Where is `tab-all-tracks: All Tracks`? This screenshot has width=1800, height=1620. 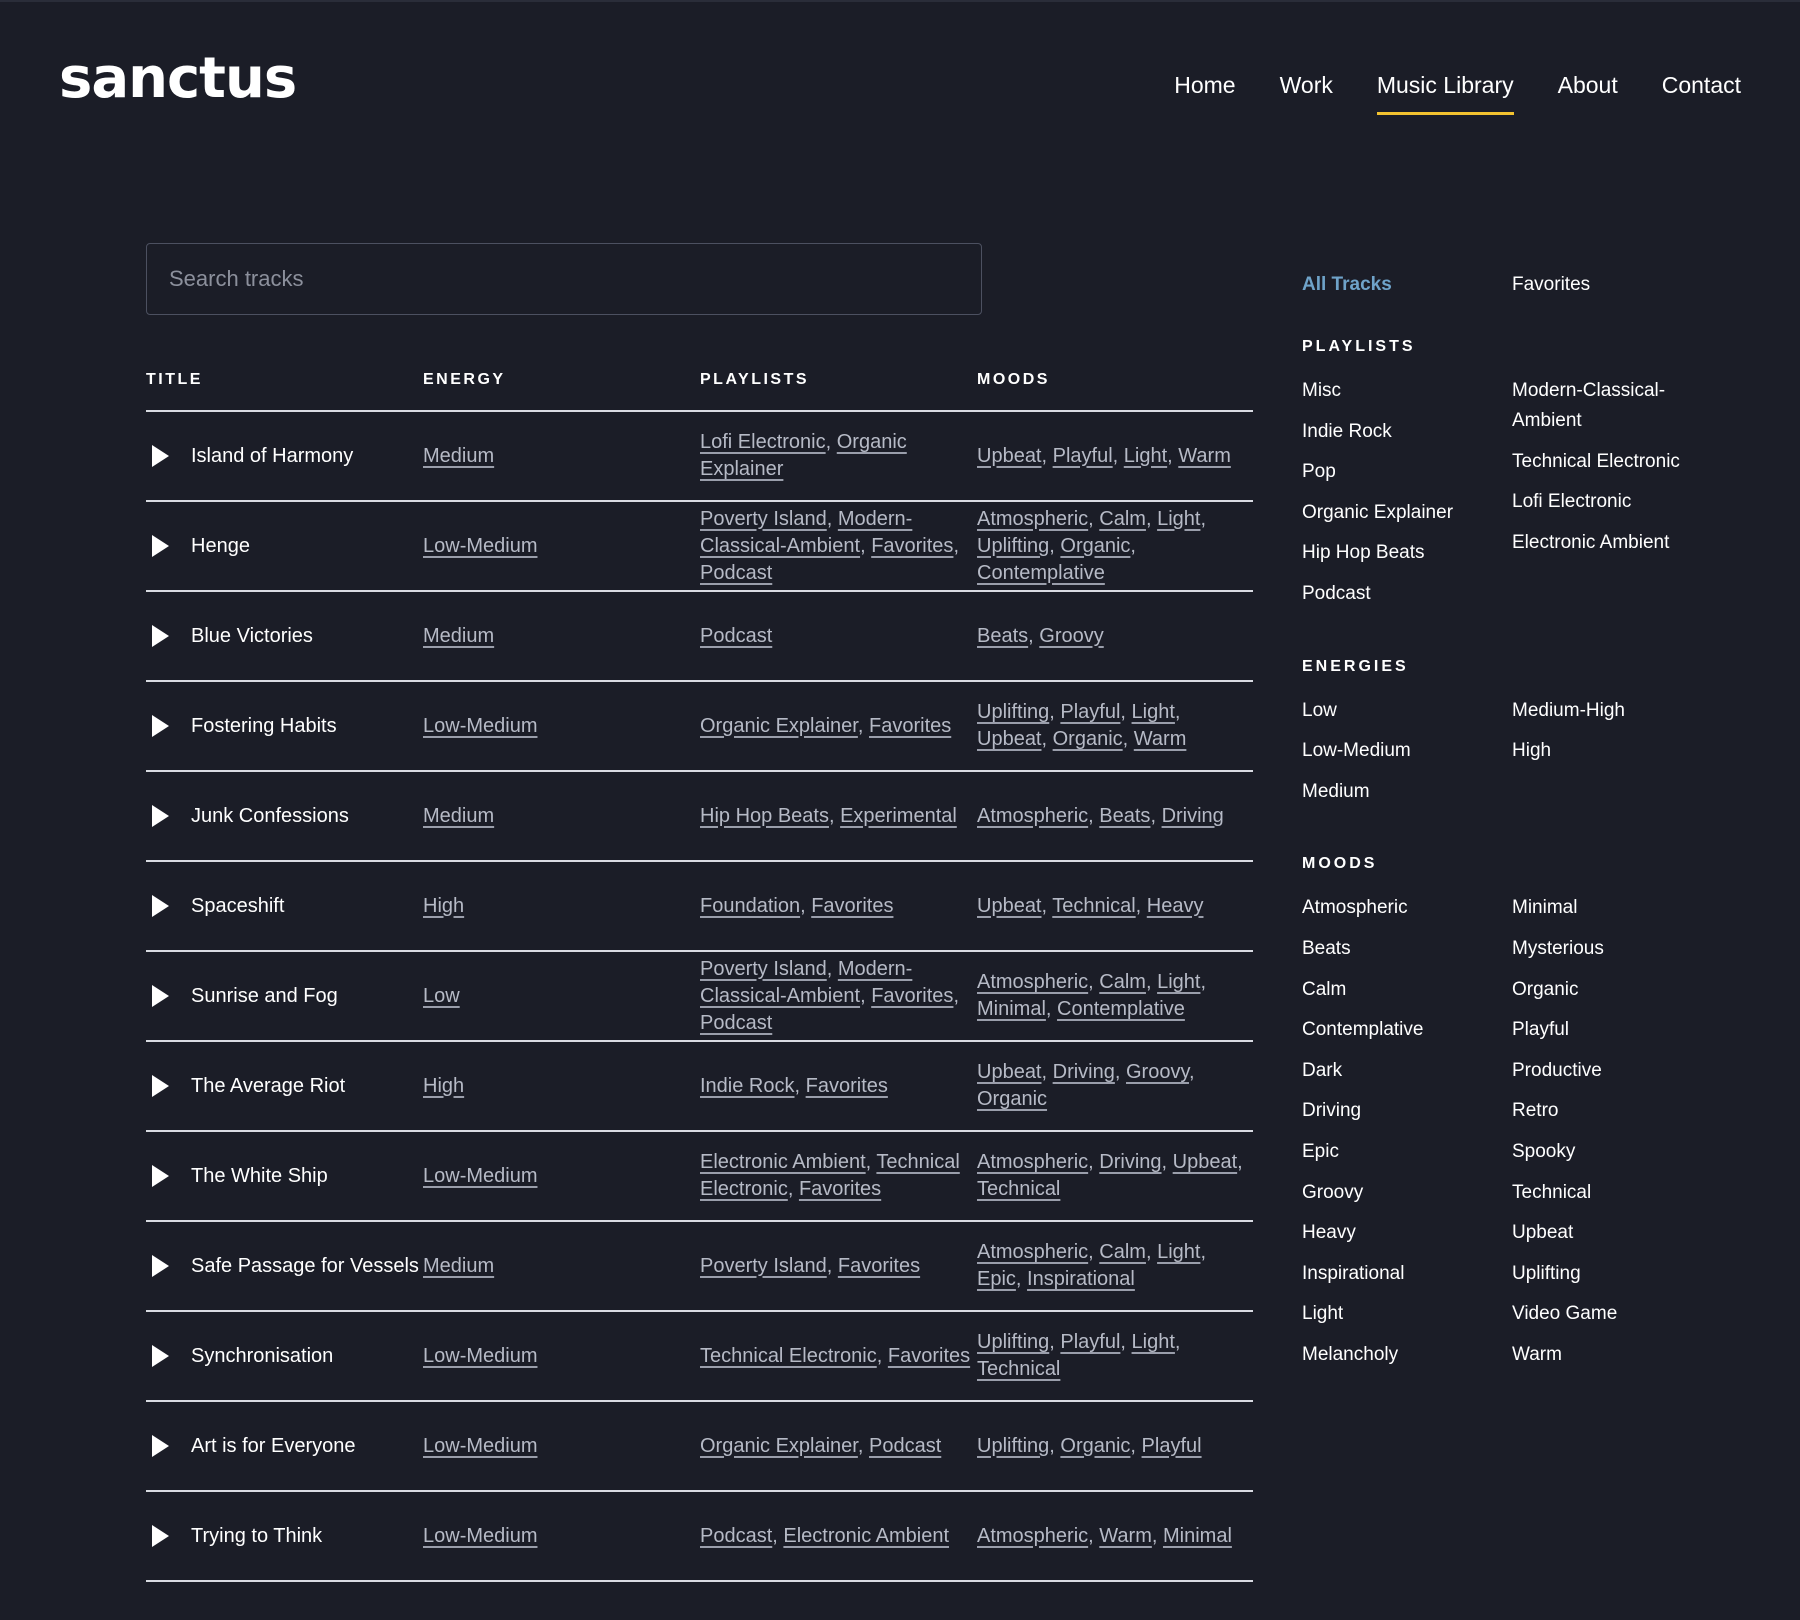 tab-all-tracks: All Tracks is located at coordinates (1407, 285).